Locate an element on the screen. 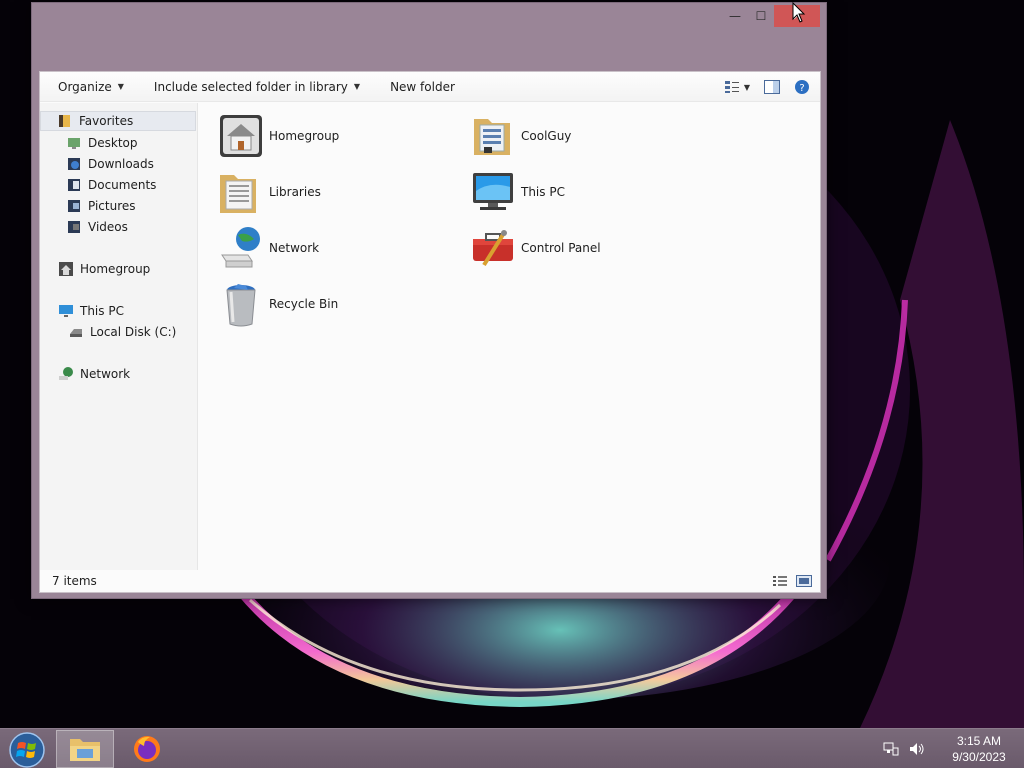 Image resolution: width=1024 pixels, height=768 pixels. maximize-button: ☐ is located at coordinates (761, 16).